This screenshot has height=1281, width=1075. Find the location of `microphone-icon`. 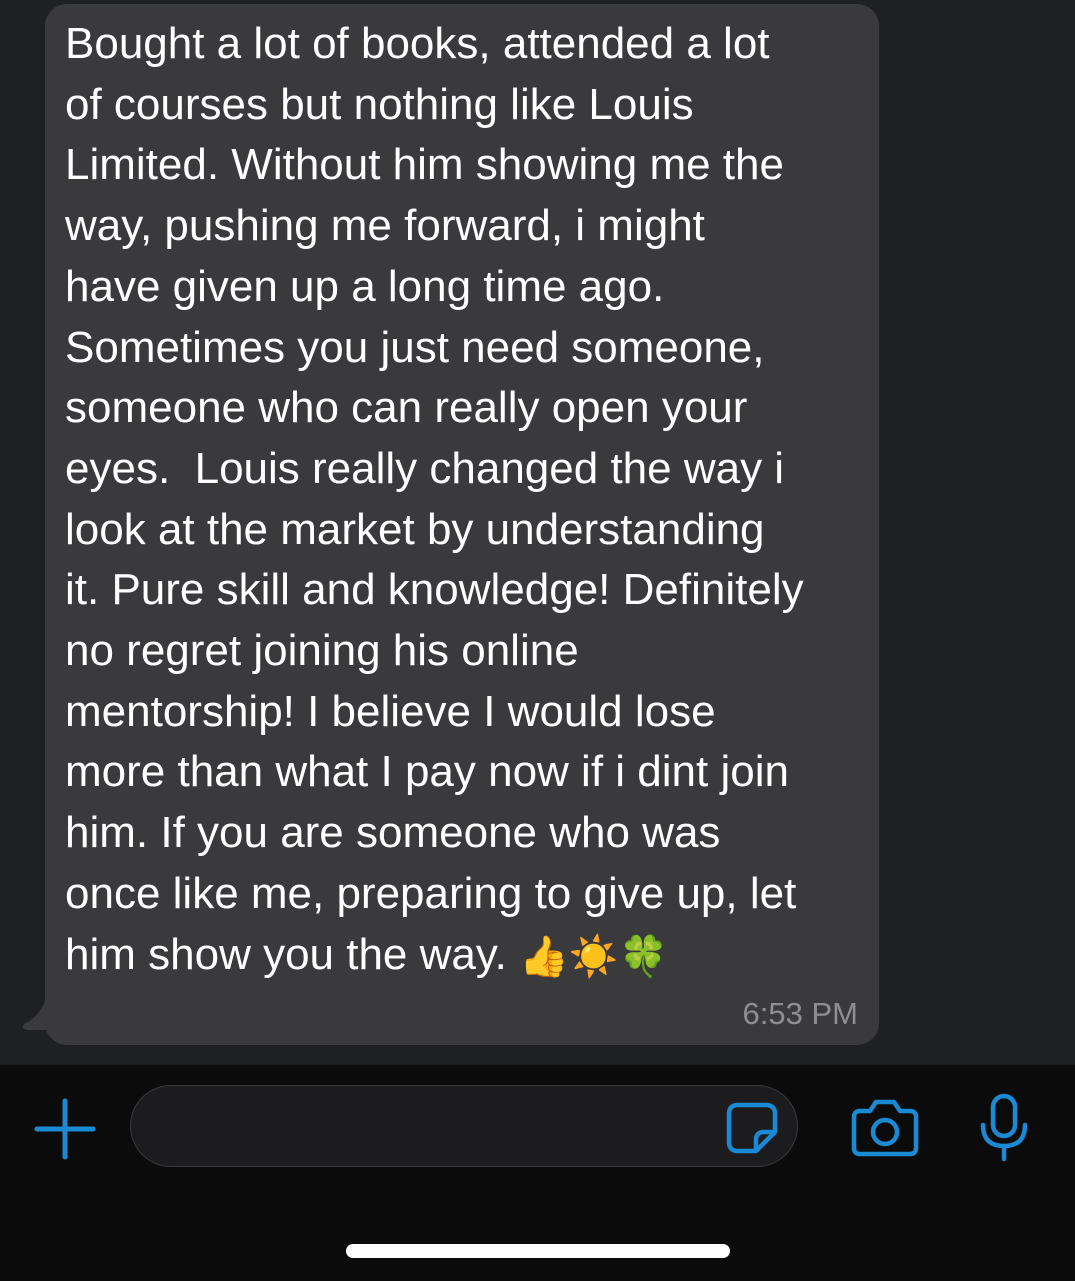

microphone-icon is located at coordinates (1004, 1127).